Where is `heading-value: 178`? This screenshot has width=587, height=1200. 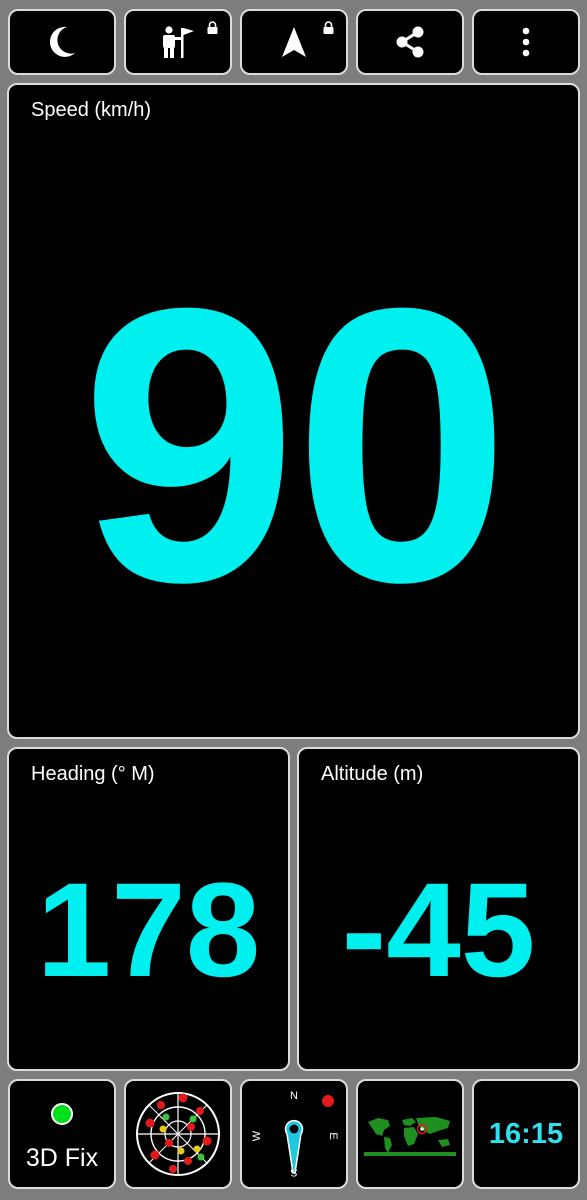
heading-value: 178 is located at coordinates (148, 930).